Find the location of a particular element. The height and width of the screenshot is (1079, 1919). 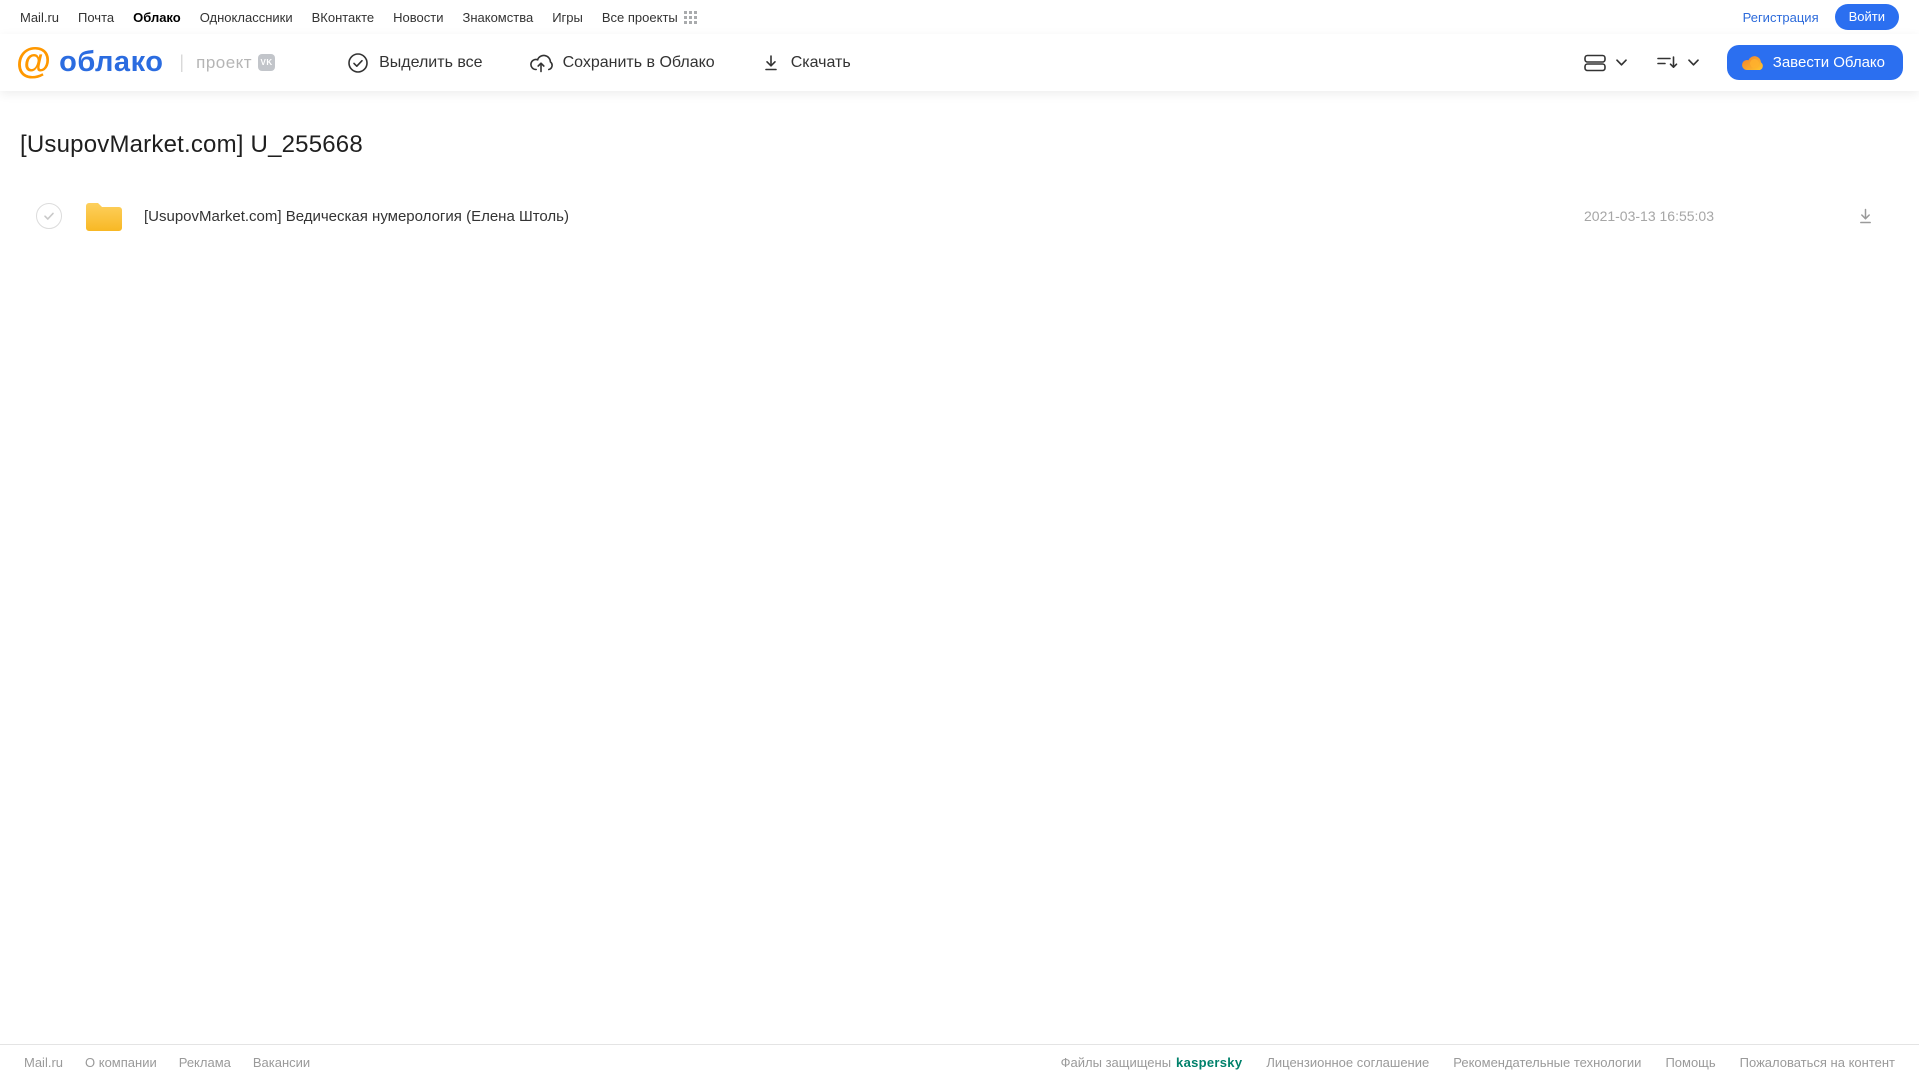

file-toolbar: Выделить все Сохранить в Облако Скачать is located at coordinates (599, 63).